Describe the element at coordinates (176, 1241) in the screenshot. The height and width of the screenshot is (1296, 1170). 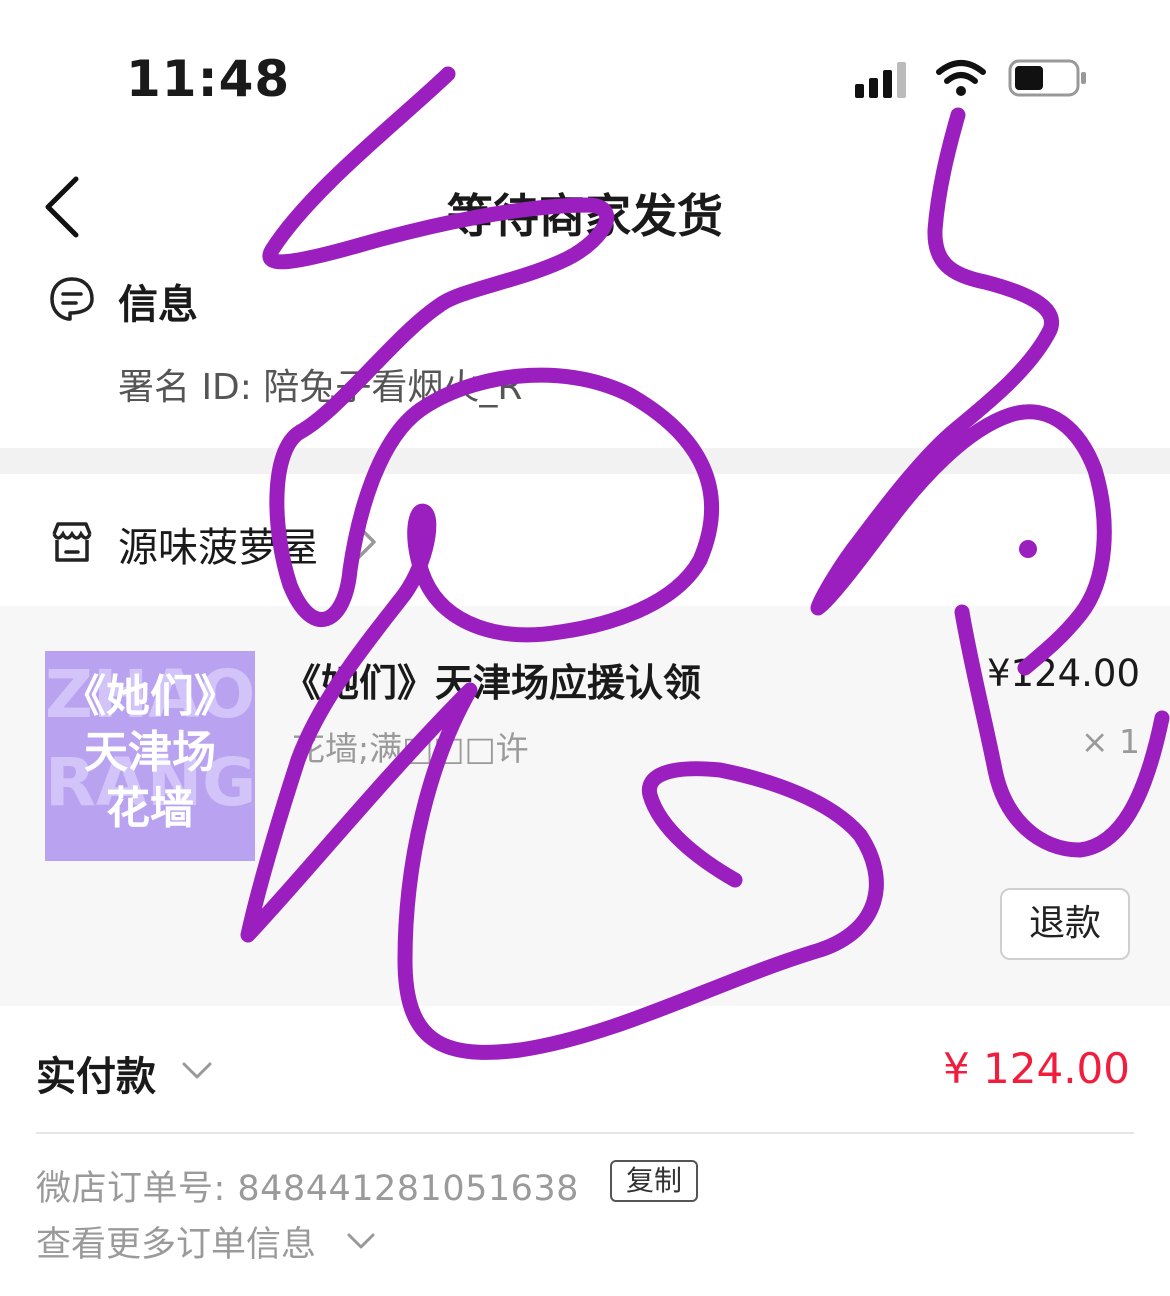
I see `more-order-info-link: 查看更多订单信息` at that location.